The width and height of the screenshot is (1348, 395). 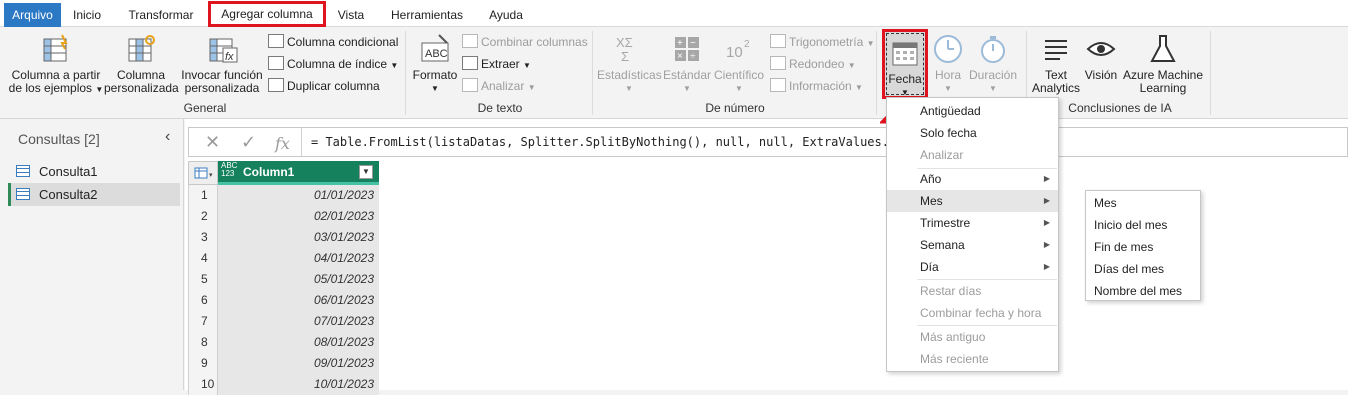 I want to click on cell-value: 03/01/2023, so click(x=298, y=237).